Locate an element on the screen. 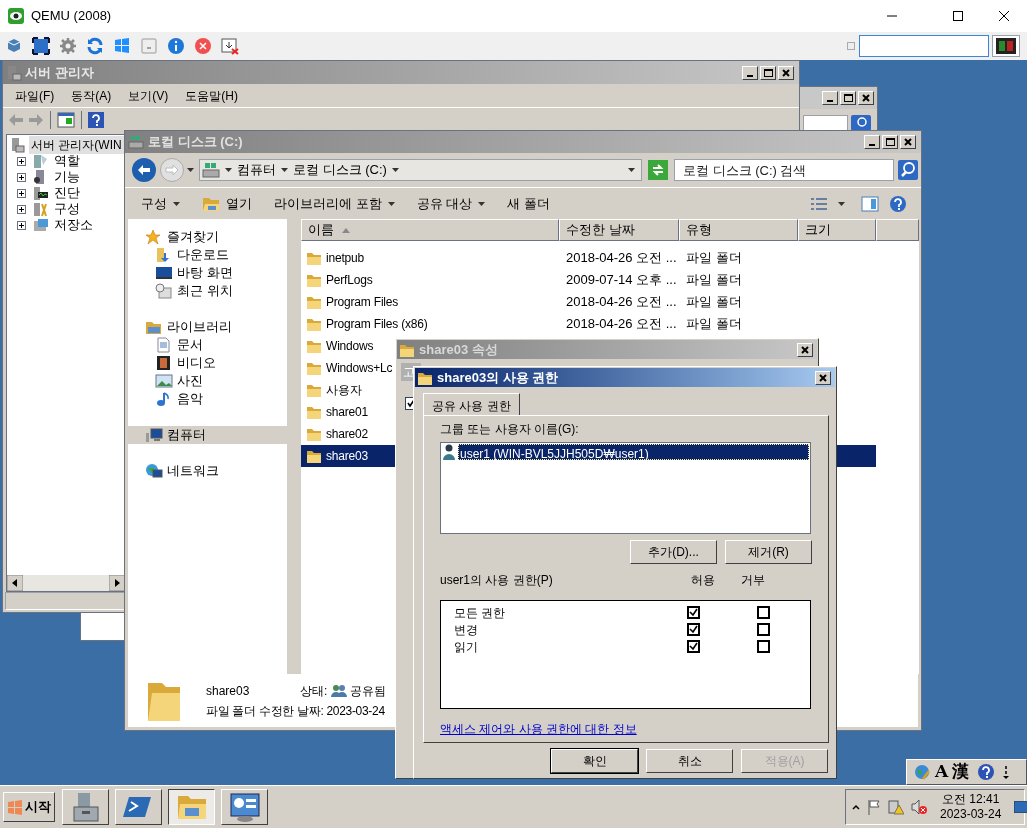  window-title: 서버 관리자 is located at coordinates (59, 72).